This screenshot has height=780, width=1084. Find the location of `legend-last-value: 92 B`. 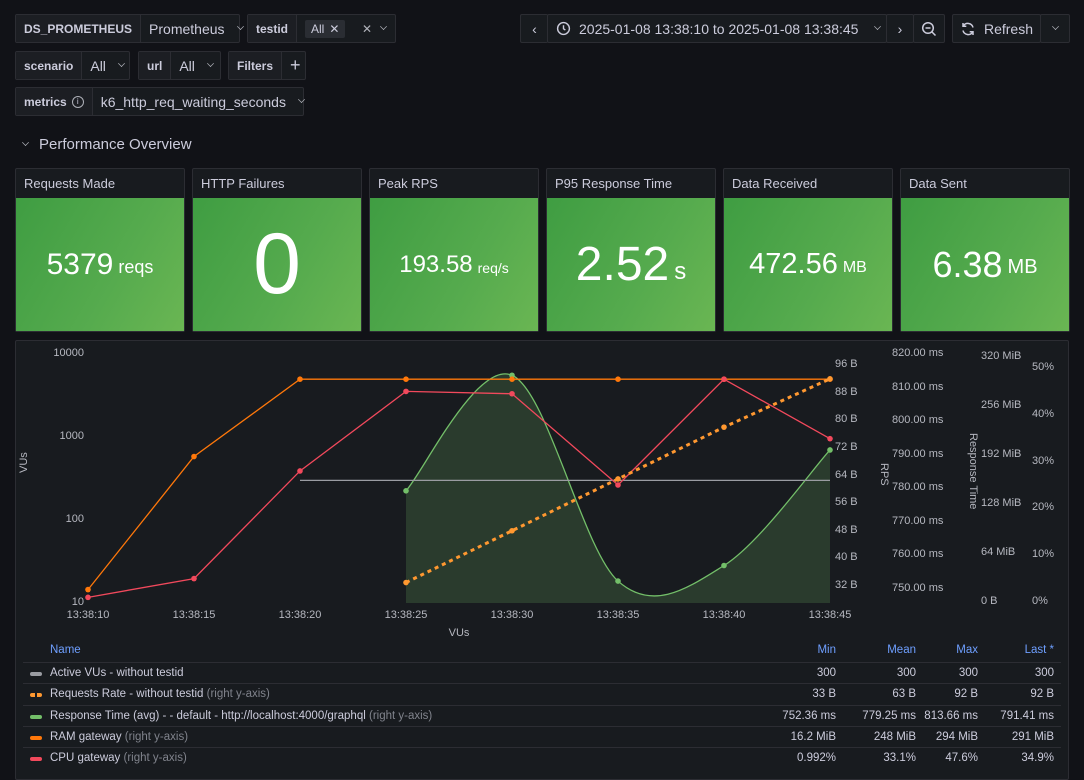

legend-last-value: 92 B is located at coordinates (1042, 694).